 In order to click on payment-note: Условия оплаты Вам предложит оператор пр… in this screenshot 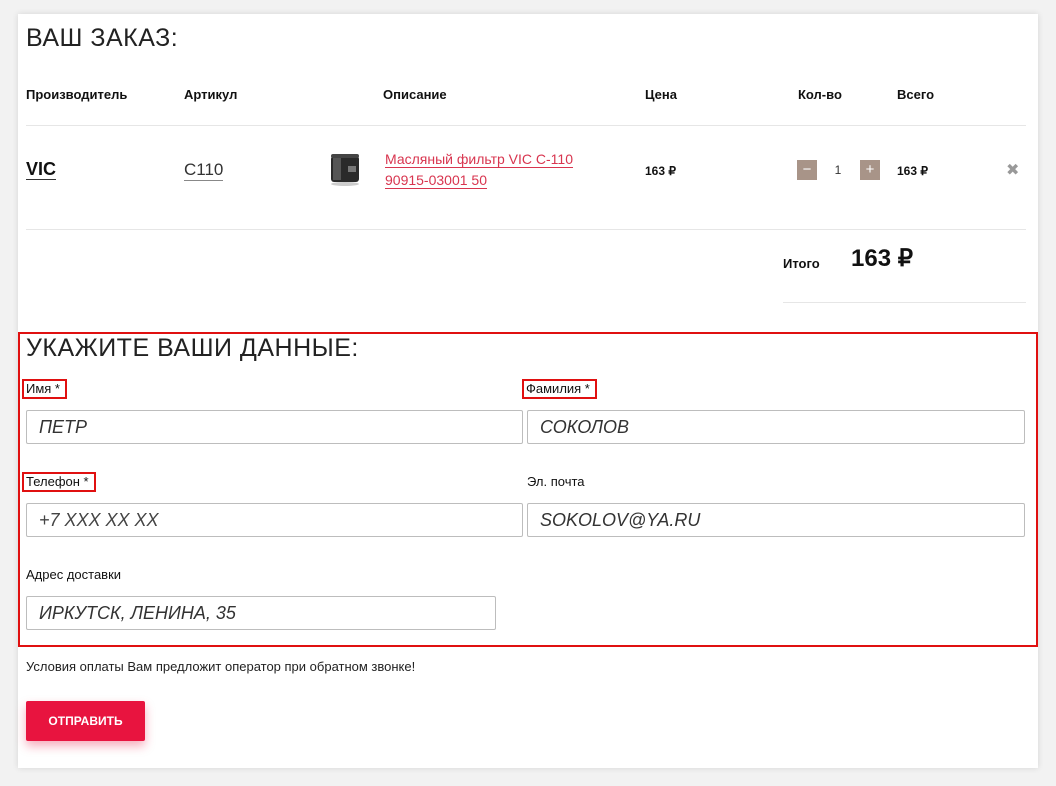, I will do `click(221, 666)`.